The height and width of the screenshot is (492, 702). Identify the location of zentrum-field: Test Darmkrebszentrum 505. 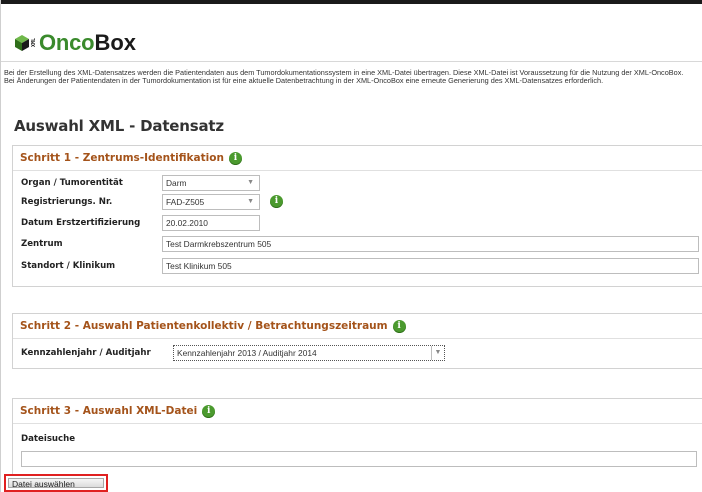
(430, 244).